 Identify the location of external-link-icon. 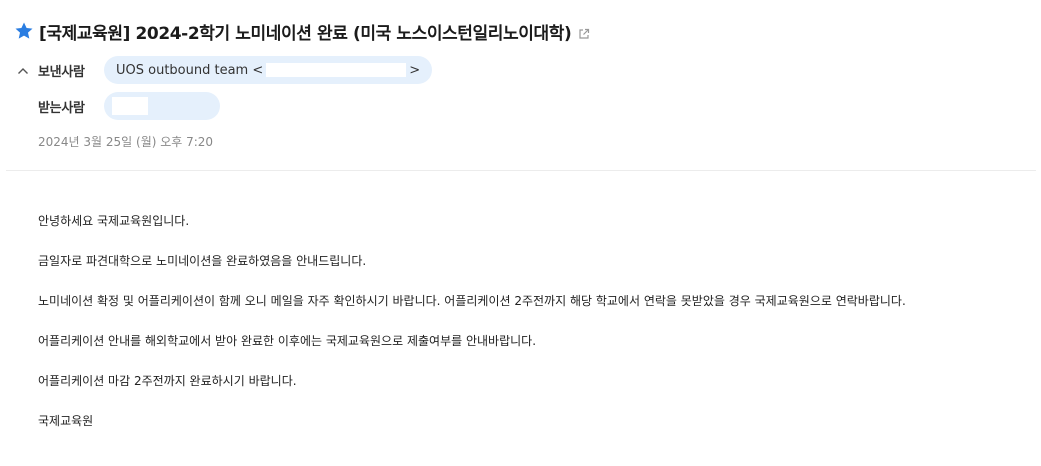
(584, 32).